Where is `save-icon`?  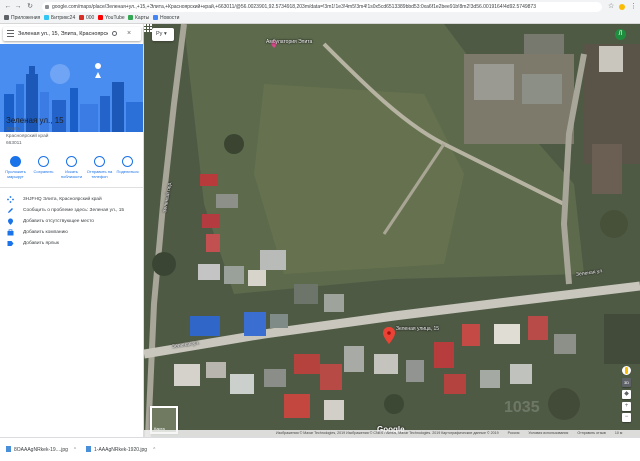 save-icon is located at coordinates (43, 161).